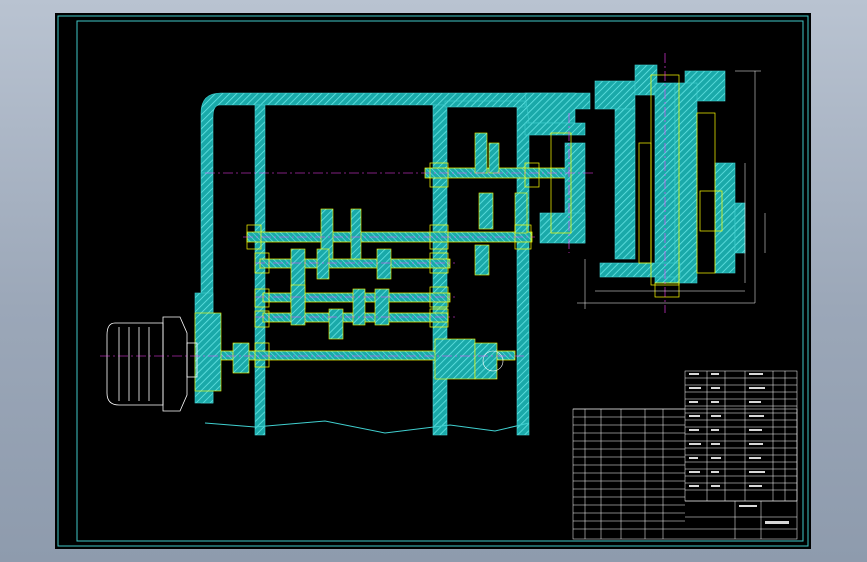  What do you see at coordinates (629, 469) in the screenshot?
I see `revision-rows` at bounding box center [629, 469].